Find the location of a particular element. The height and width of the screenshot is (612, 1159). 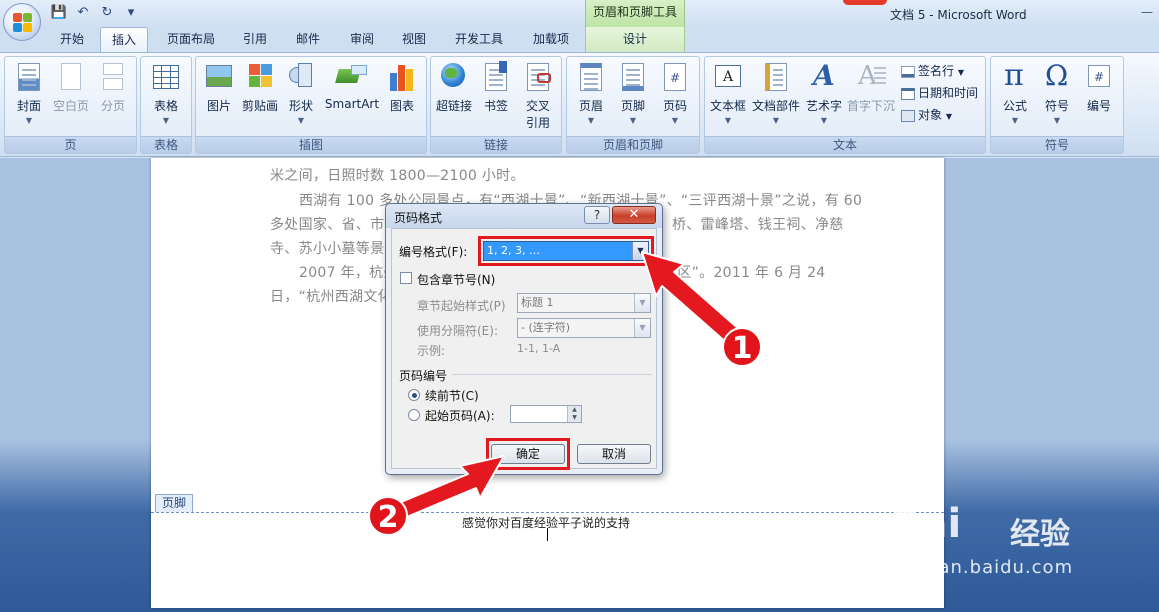

clipart-icon is located at coordinates (260, 77).